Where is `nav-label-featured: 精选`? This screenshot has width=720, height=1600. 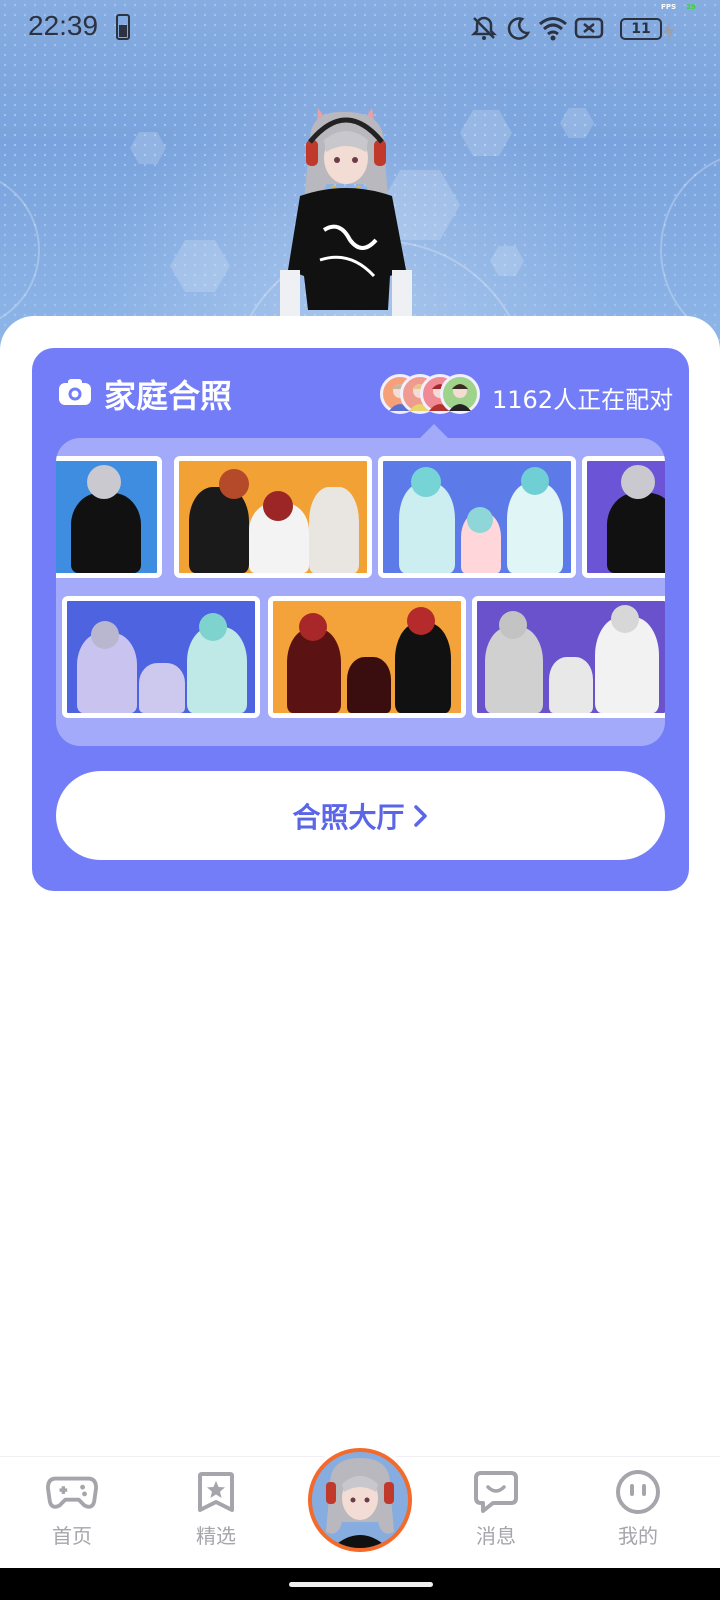 nav-label-featured: 精选 is located at coordinates (216, 1536).